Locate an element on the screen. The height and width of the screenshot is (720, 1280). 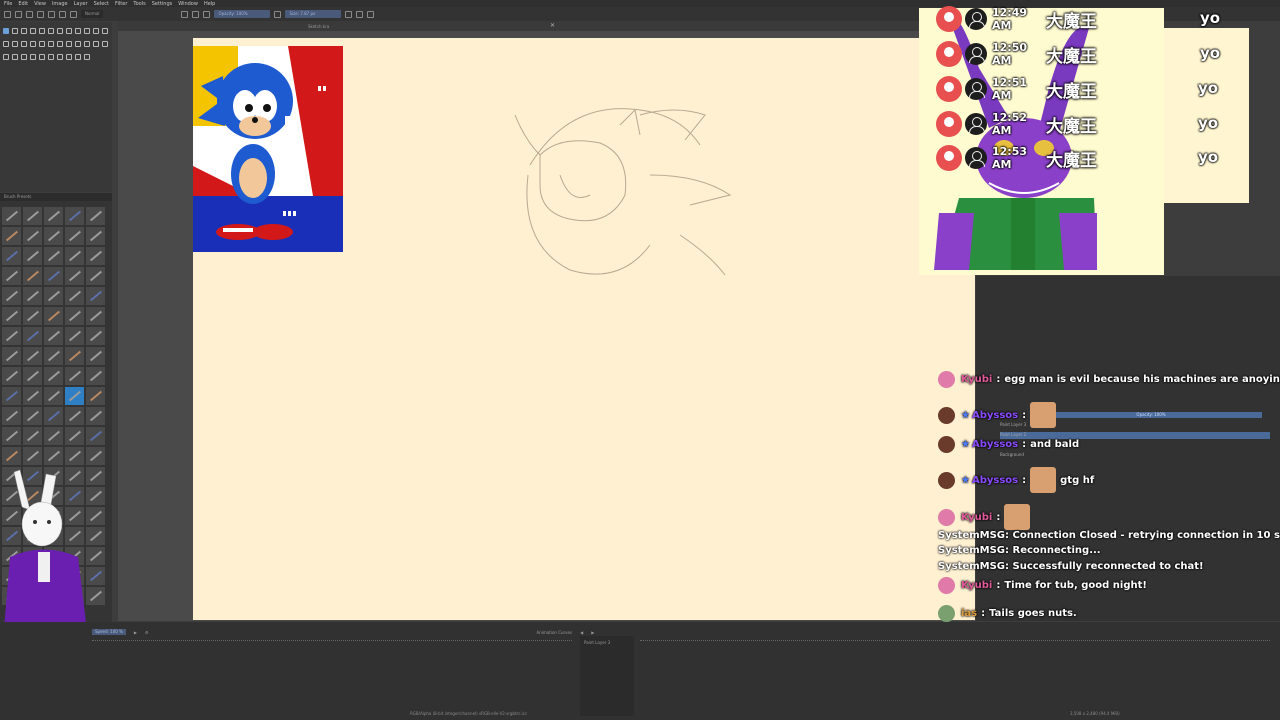
fill-tool-icon is located at coordinates (87, 44).